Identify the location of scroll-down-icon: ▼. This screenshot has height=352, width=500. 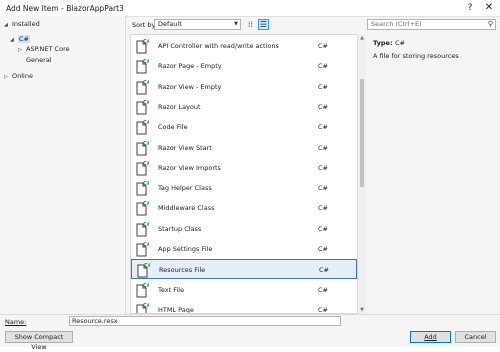
(362, 310).